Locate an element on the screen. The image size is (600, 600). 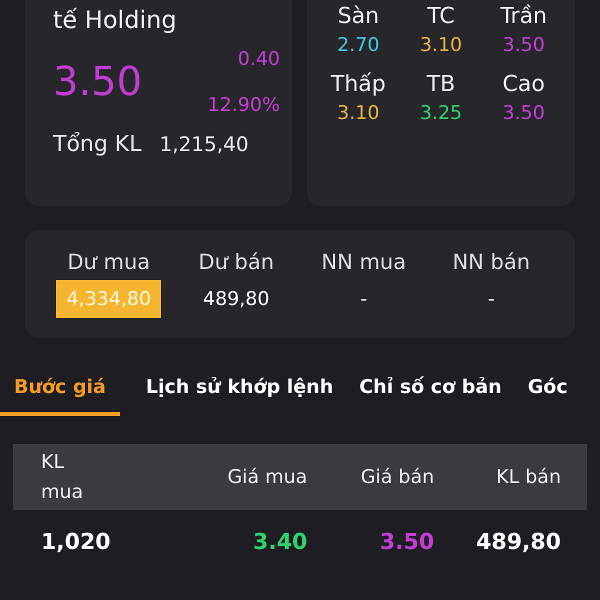
level-label: Trần is located at coordinates (523, 17).